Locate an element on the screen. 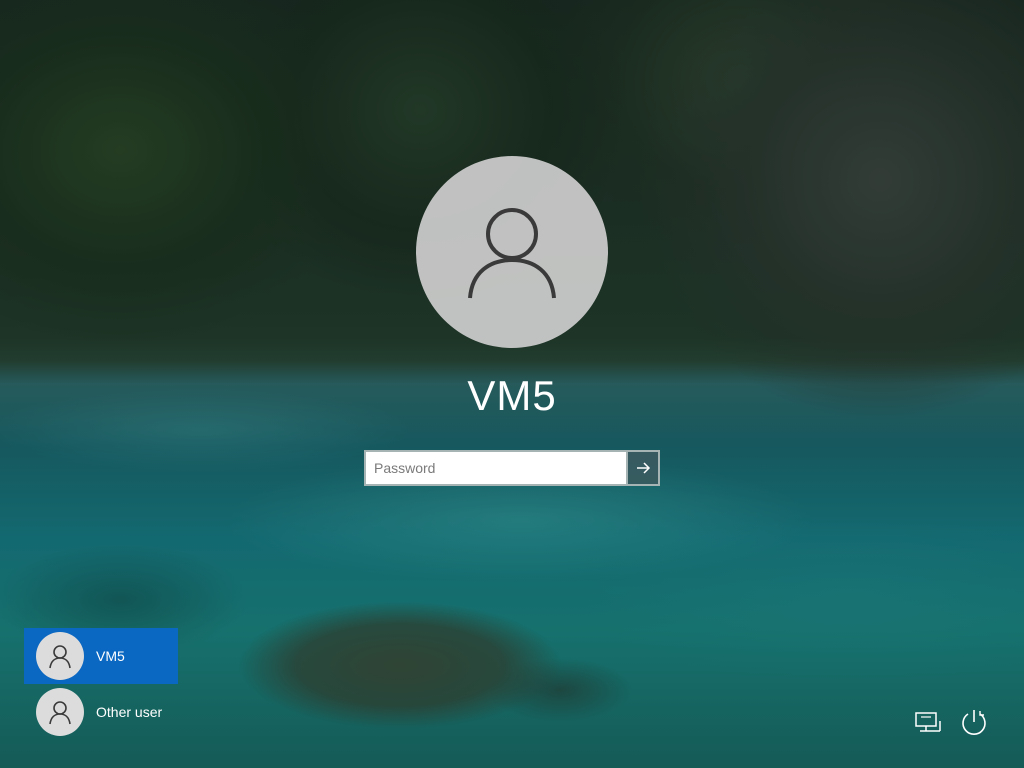  power-button is located at coordinates (974, 722).